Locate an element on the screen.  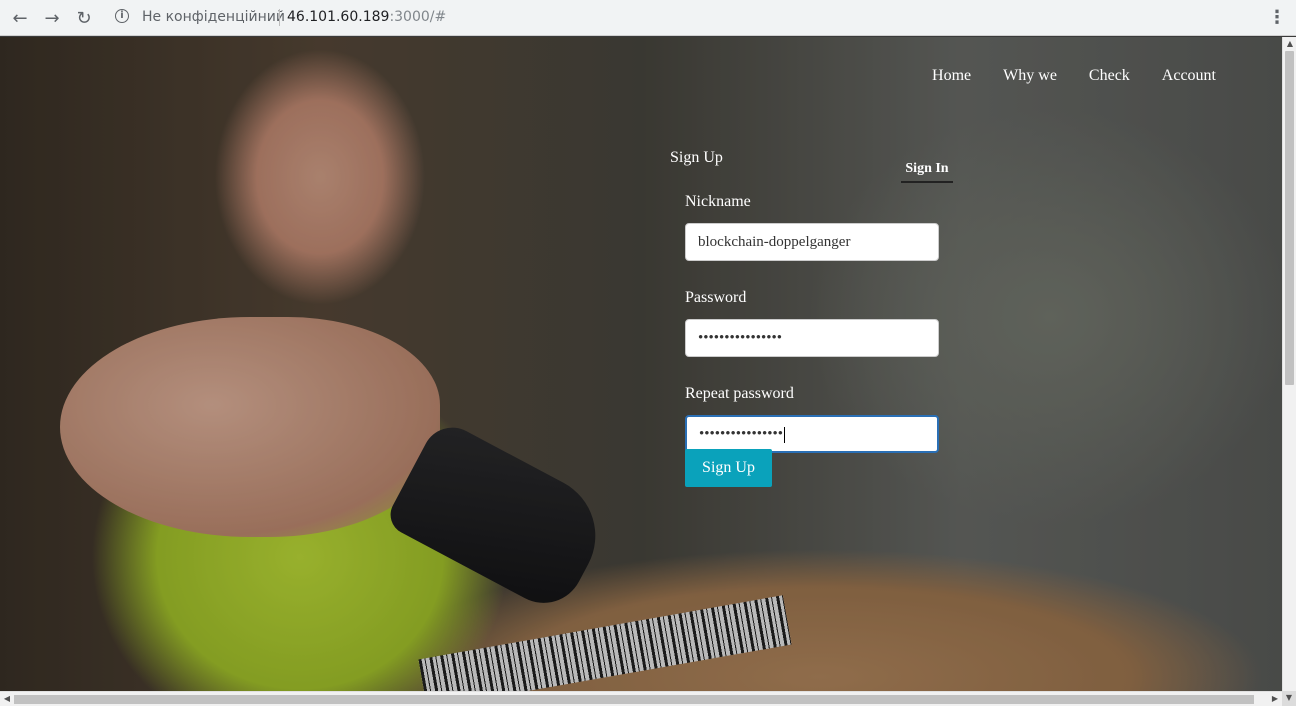
password-label: Password is located at coordinates (716, 297).